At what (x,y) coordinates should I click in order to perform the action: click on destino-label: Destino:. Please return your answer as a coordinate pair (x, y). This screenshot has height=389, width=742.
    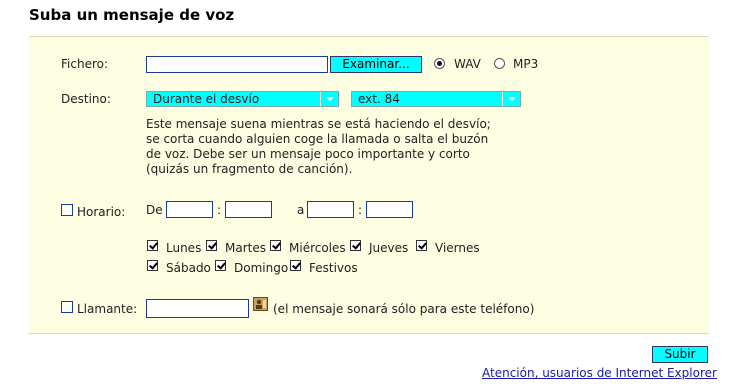
    Looking at the image, I should click on (86, 99).